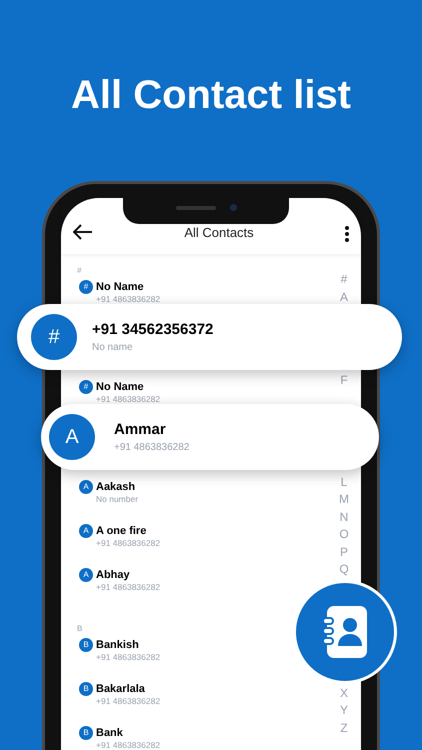 This screenshot has width=422, height=750. What do you see at coordinates (79, 628) in the screenshot?
I see `section-label: B` at bounding box center [79, 628].